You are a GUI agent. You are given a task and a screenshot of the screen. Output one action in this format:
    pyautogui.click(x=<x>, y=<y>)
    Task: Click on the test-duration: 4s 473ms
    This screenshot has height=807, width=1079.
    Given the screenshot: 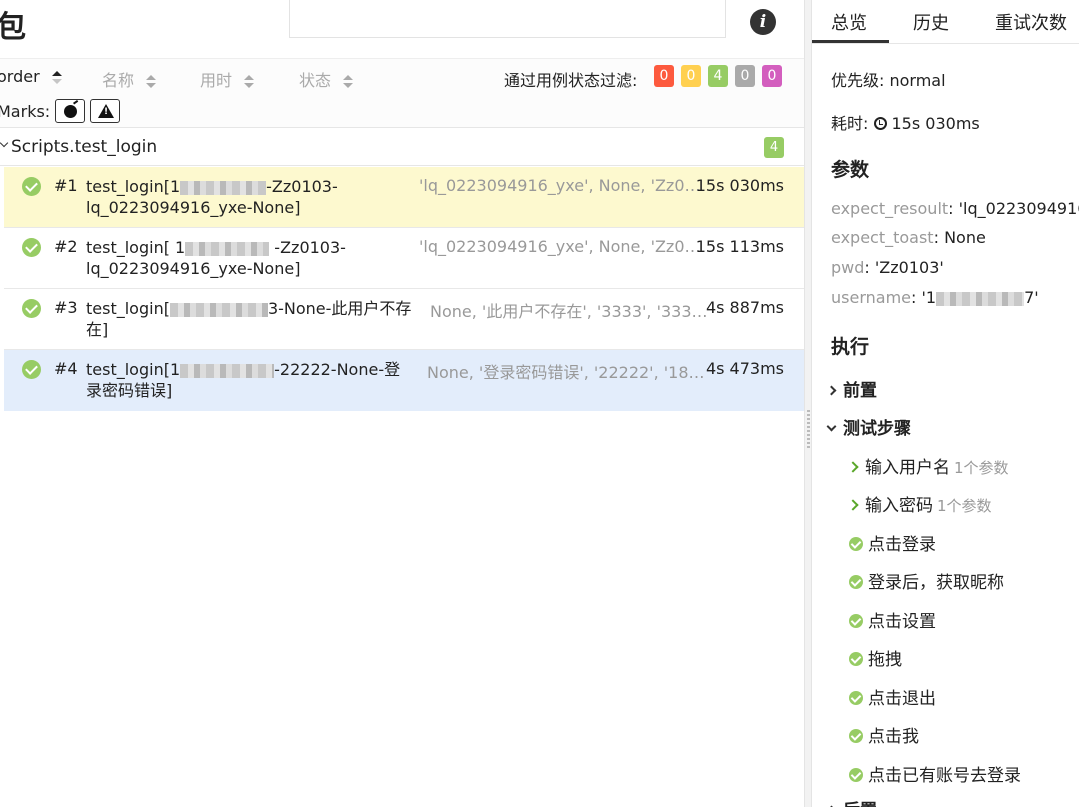 What is the action you would take?
    pyautogui.click(x=744, y=368)
    